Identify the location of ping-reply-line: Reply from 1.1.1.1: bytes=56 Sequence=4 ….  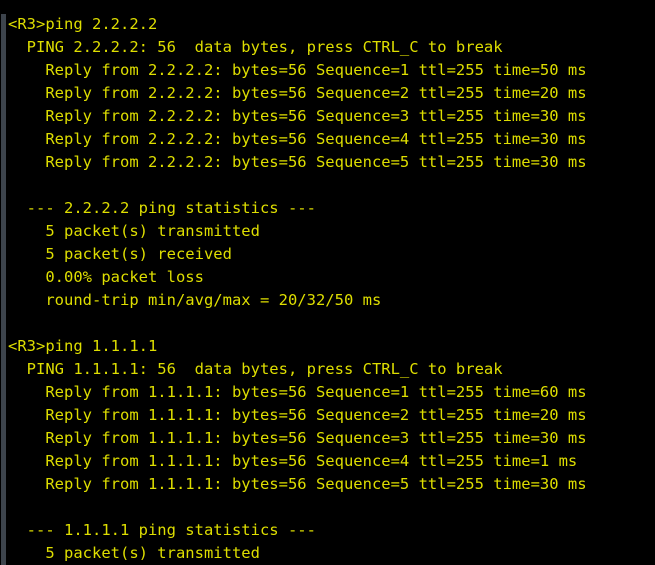
(293, 461).